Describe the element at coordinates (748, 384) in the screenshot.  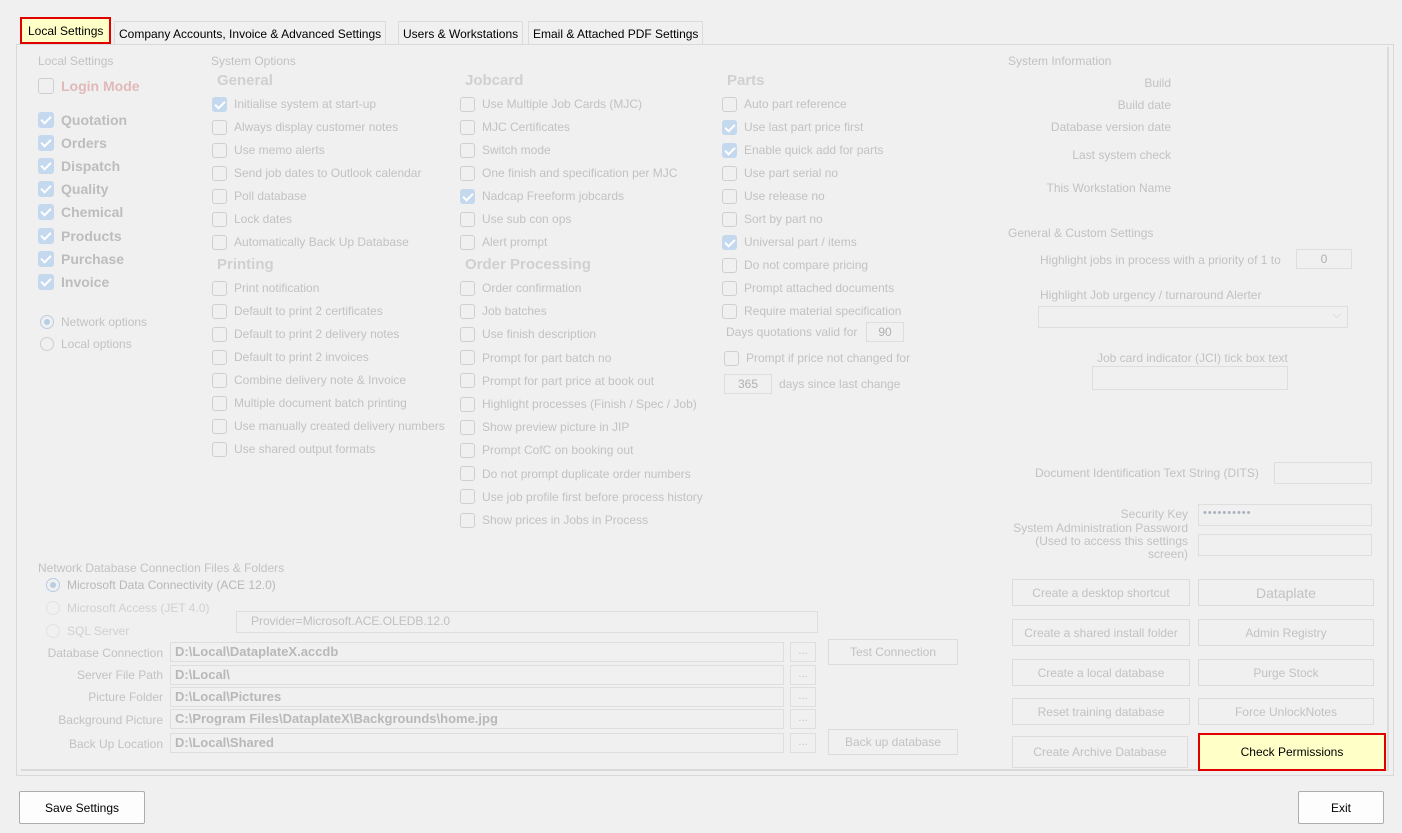
I see `days-since-input: 365` at that location.